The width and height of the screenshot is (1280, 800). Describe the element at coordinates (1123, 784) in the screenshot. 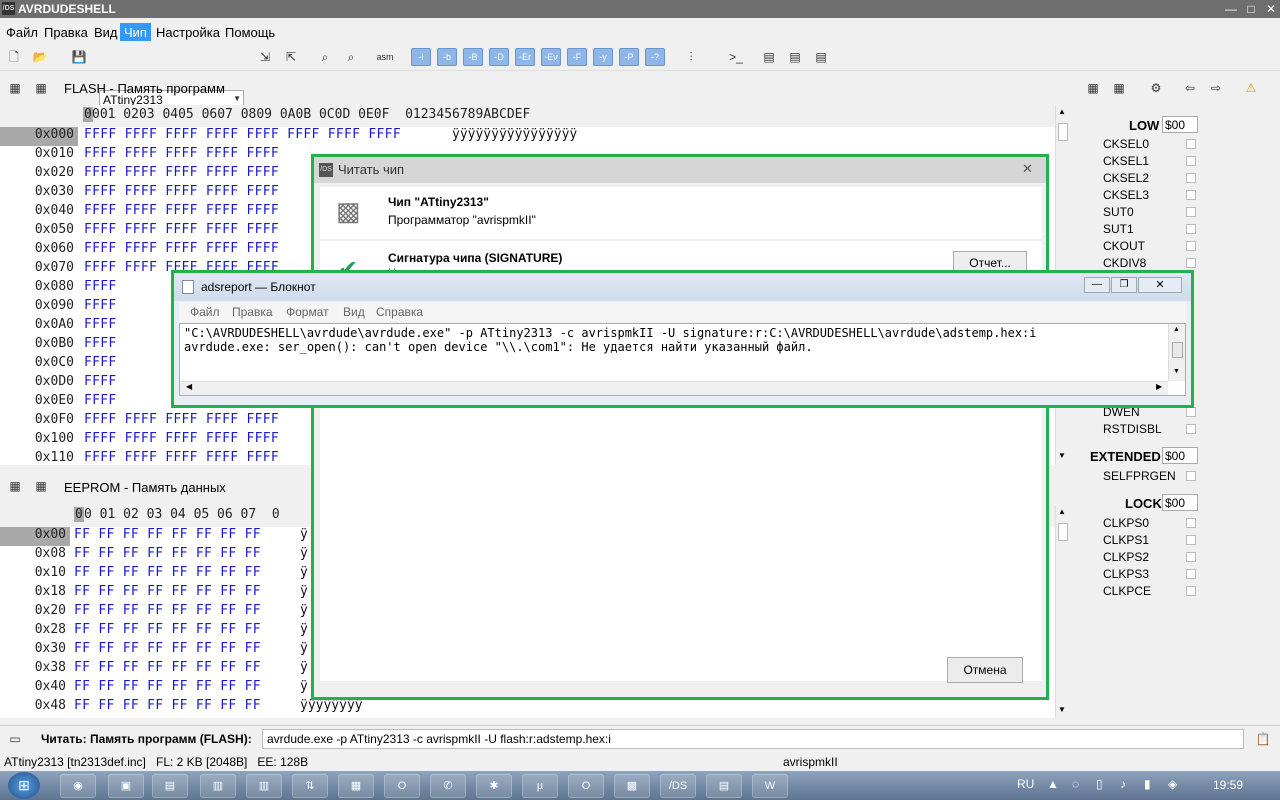

I see `volume-icon: ♪` at that location.